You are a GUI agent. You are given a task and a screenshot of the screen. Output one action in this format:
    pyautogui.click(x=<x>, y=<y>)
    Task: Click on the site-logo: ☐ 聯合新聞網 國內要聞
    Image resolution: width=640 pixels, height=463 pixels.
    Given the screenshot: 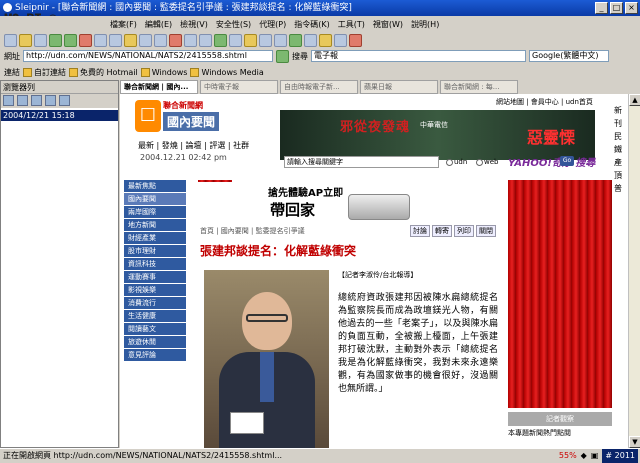 What is the action you would take?
    pyautogui.click(x=185, y=117)
    